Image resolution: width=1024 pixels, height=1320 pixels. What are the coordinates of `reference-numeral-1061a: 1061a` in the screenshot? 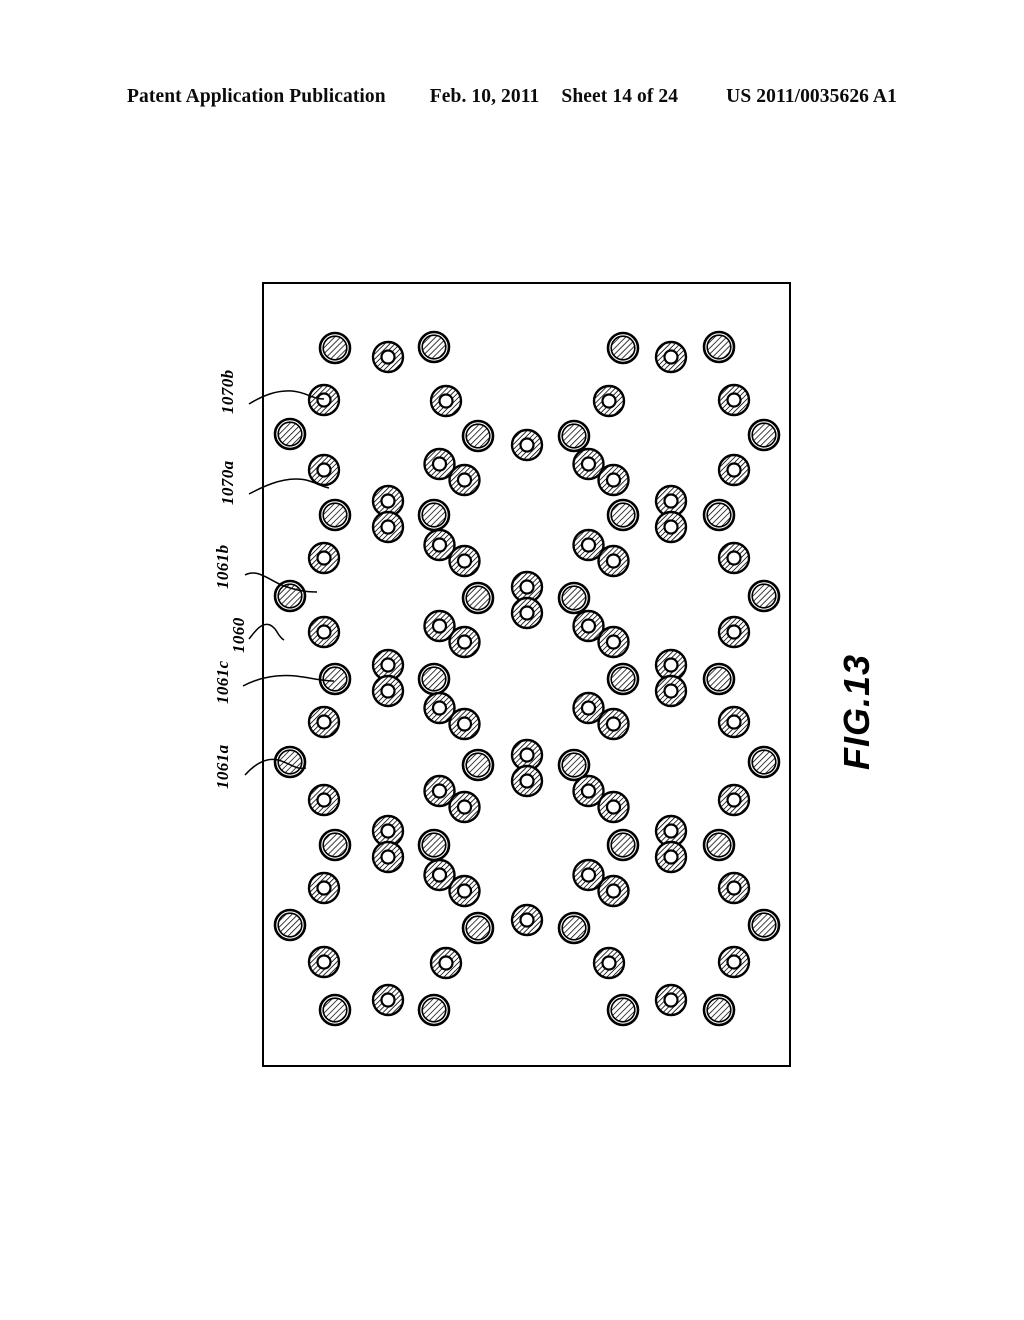 It's located at (222, 767).